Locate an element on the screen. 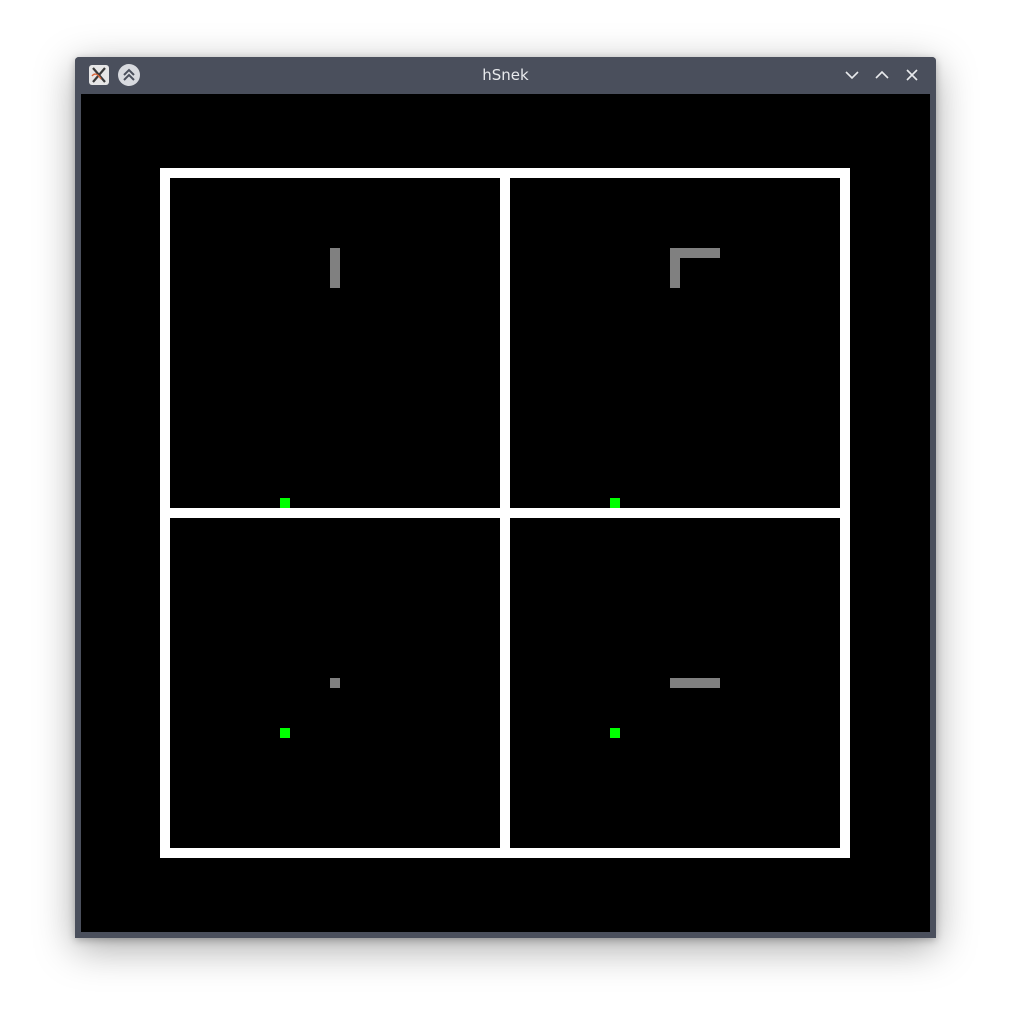 The height and width of the screenshot is (1031, 1011). title-bar: hSnek is located at coordinates (505, 75).